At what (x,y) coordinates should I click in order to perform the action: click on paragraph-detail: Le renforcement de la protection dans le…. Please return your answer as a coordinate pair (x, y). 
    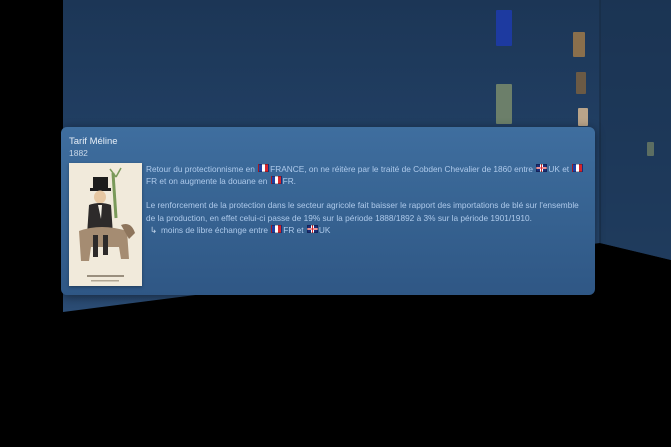
    Looking at the image, I should click on (362, 211).